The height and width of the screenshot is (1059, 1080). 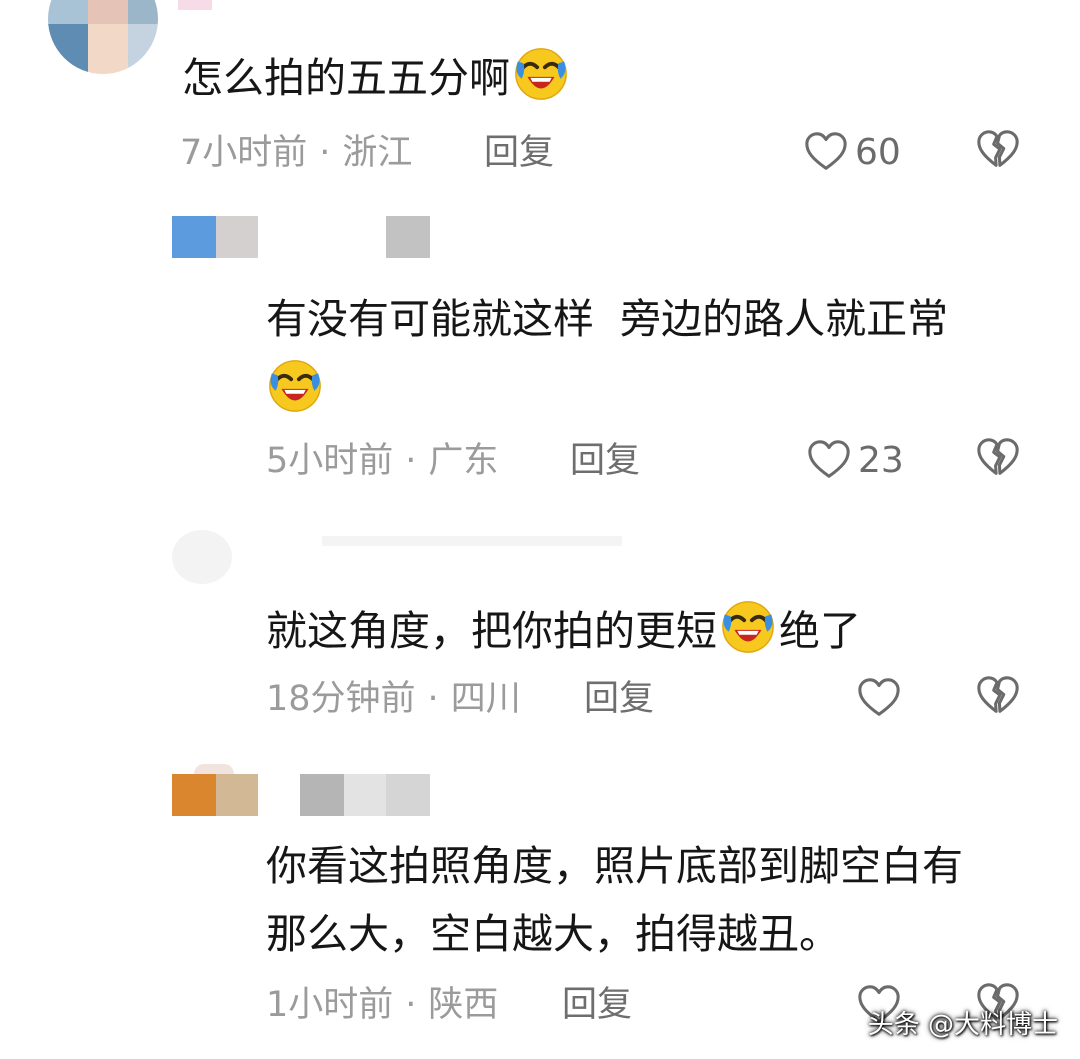 I want to click on comment-meta: 7小时前 · 浙江, so click(x=296, y=153).